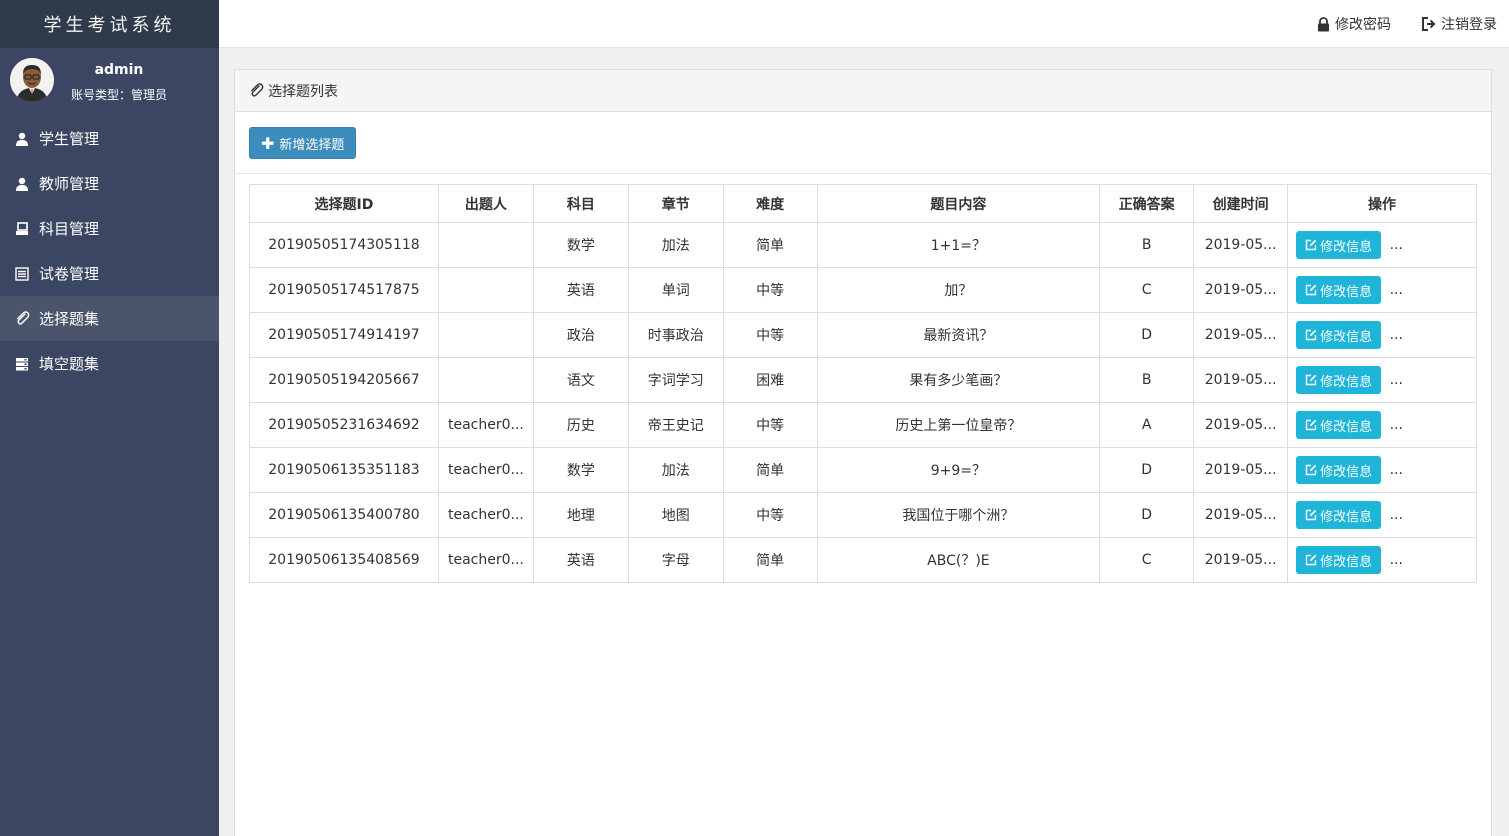  Describe the element at coordinates (303, 143) in the screenshot. I see `add-question-button: ✚ 新增选择题` at that location.